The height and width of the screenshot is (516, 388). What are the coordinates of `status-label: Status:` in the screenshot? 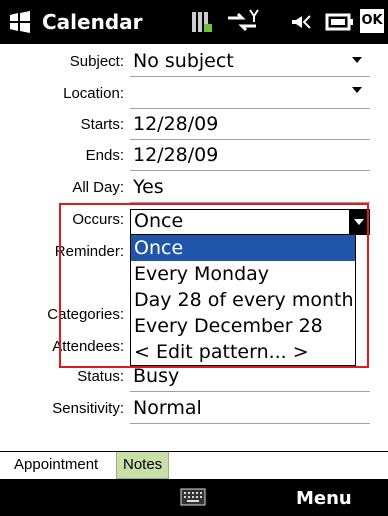 It's located at (100, 376).